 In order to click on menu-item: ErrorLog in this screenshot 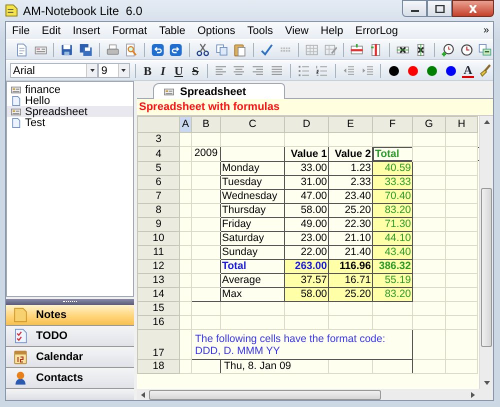, I will do `click(376, 30)`.